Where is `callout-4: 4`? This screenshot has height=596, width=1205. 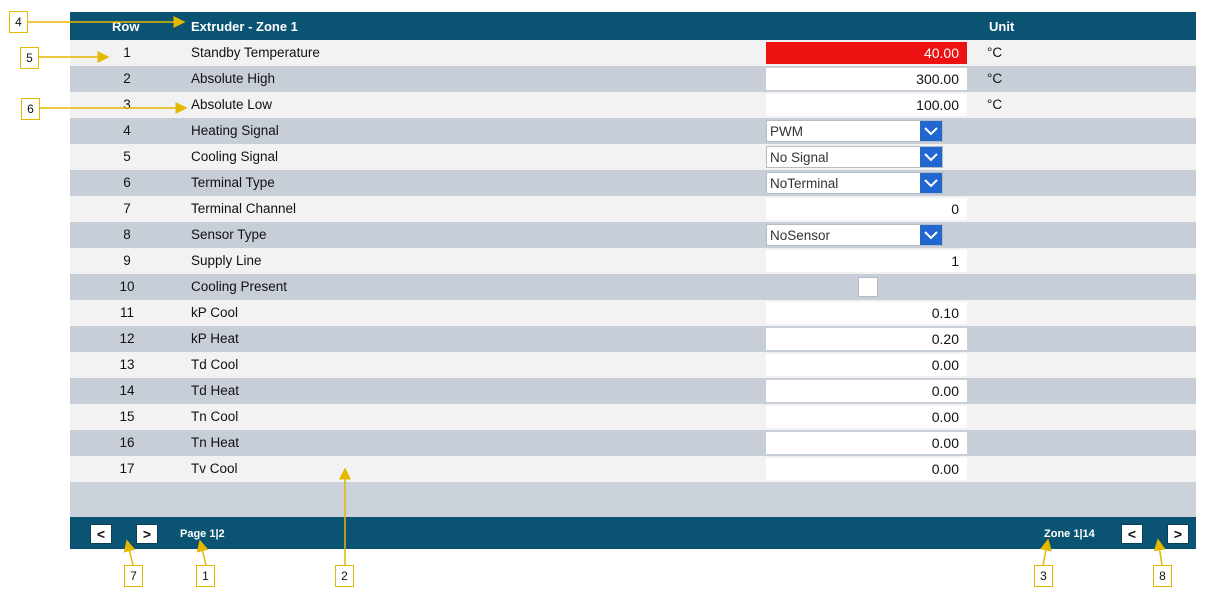 callout-4: 4 is located at coordinates (18, 22).